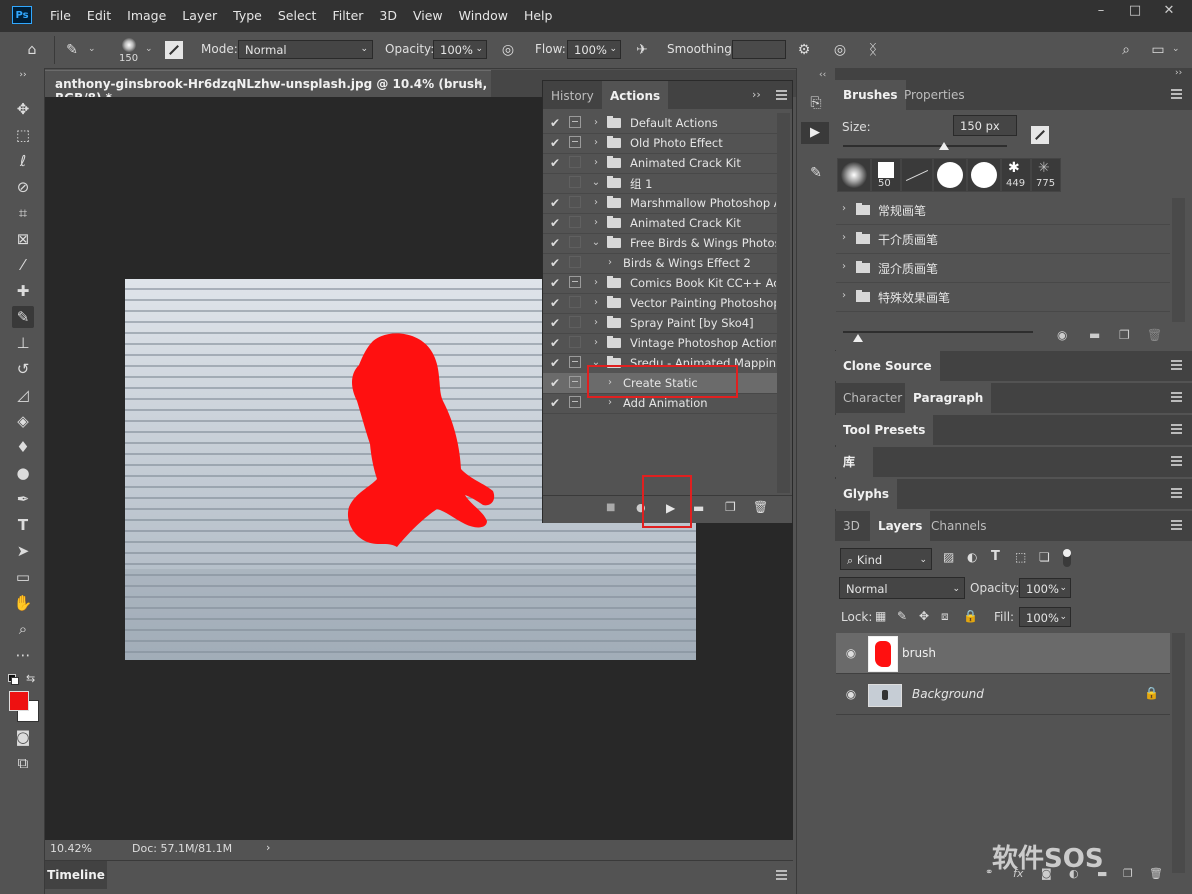 This screenshot has height=894, width=1192. Describe the element at coordinates (815, 133) in the screenshot. I see `actions-panel-icon: ▶` at that location.